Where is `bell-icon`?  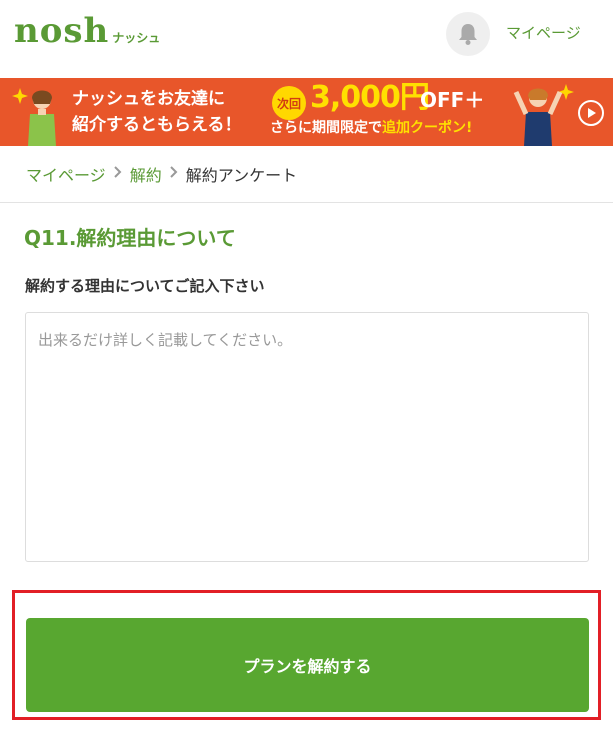
bell-icon is located at coordinates (468, 34).